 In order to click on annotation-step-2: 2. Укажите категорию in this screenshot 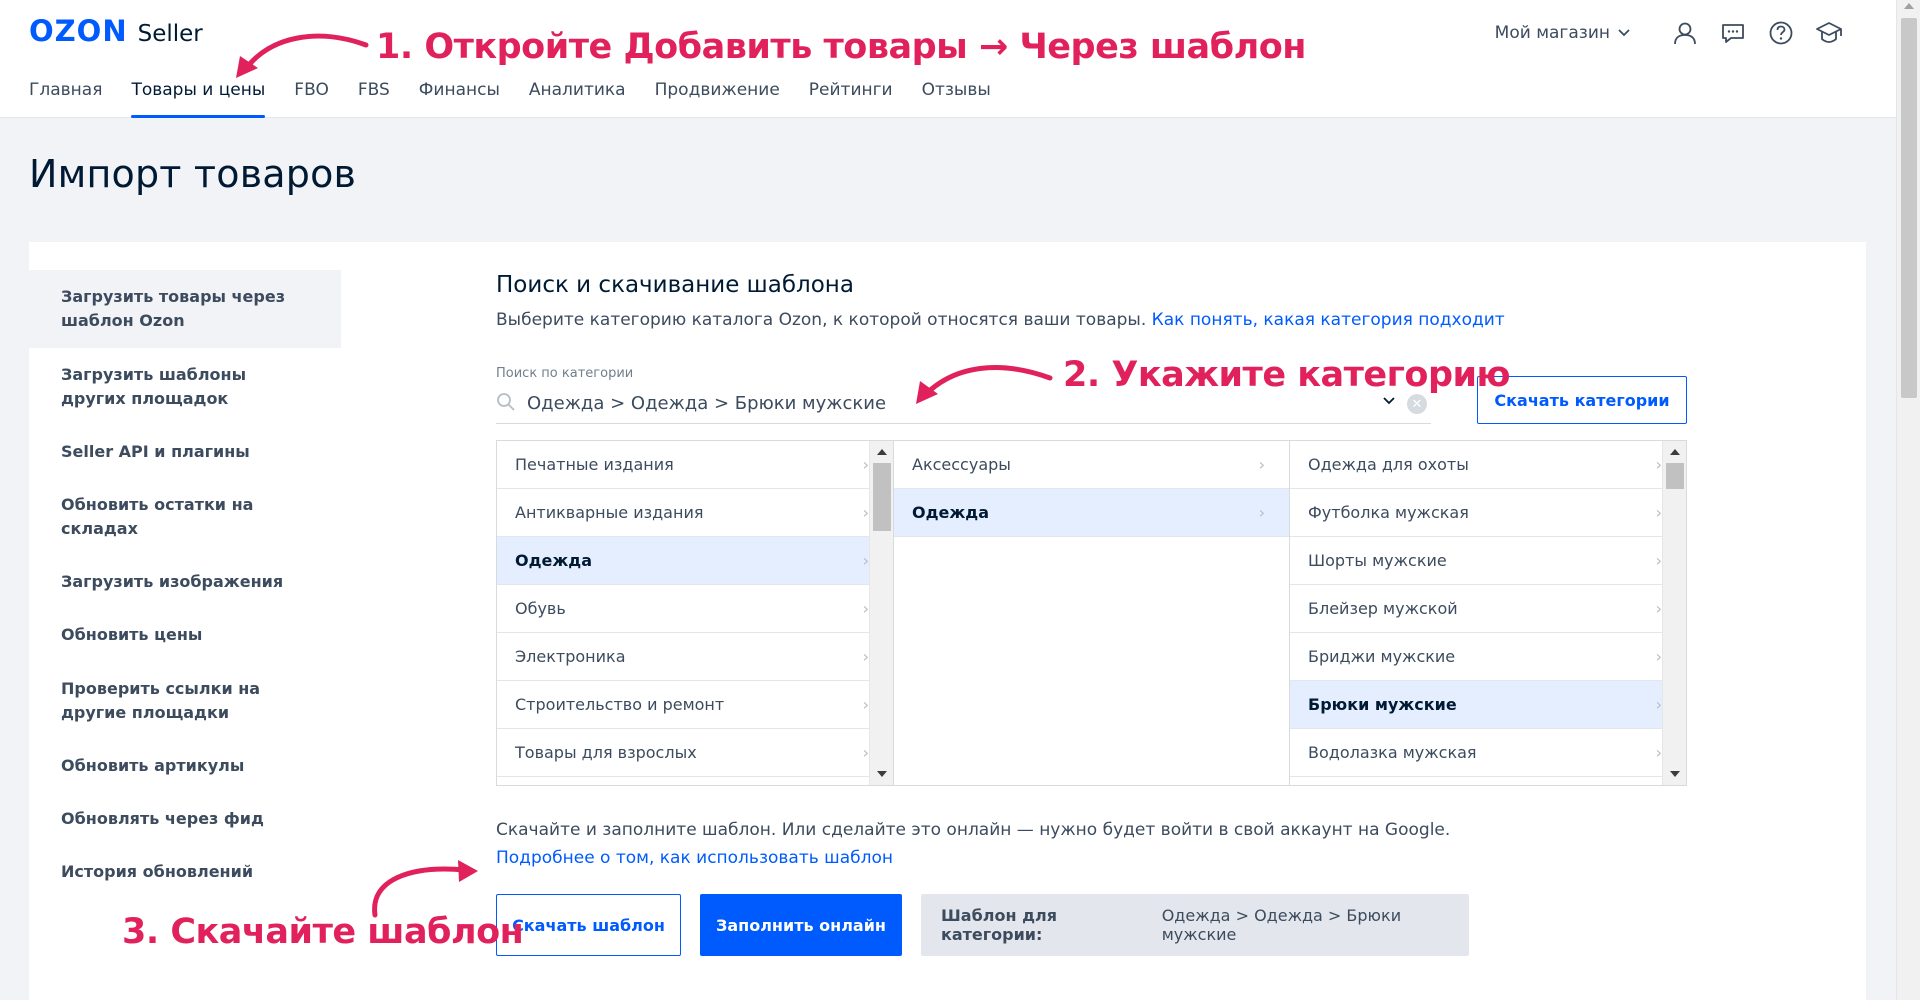, I will do `click(1287, 375)`.